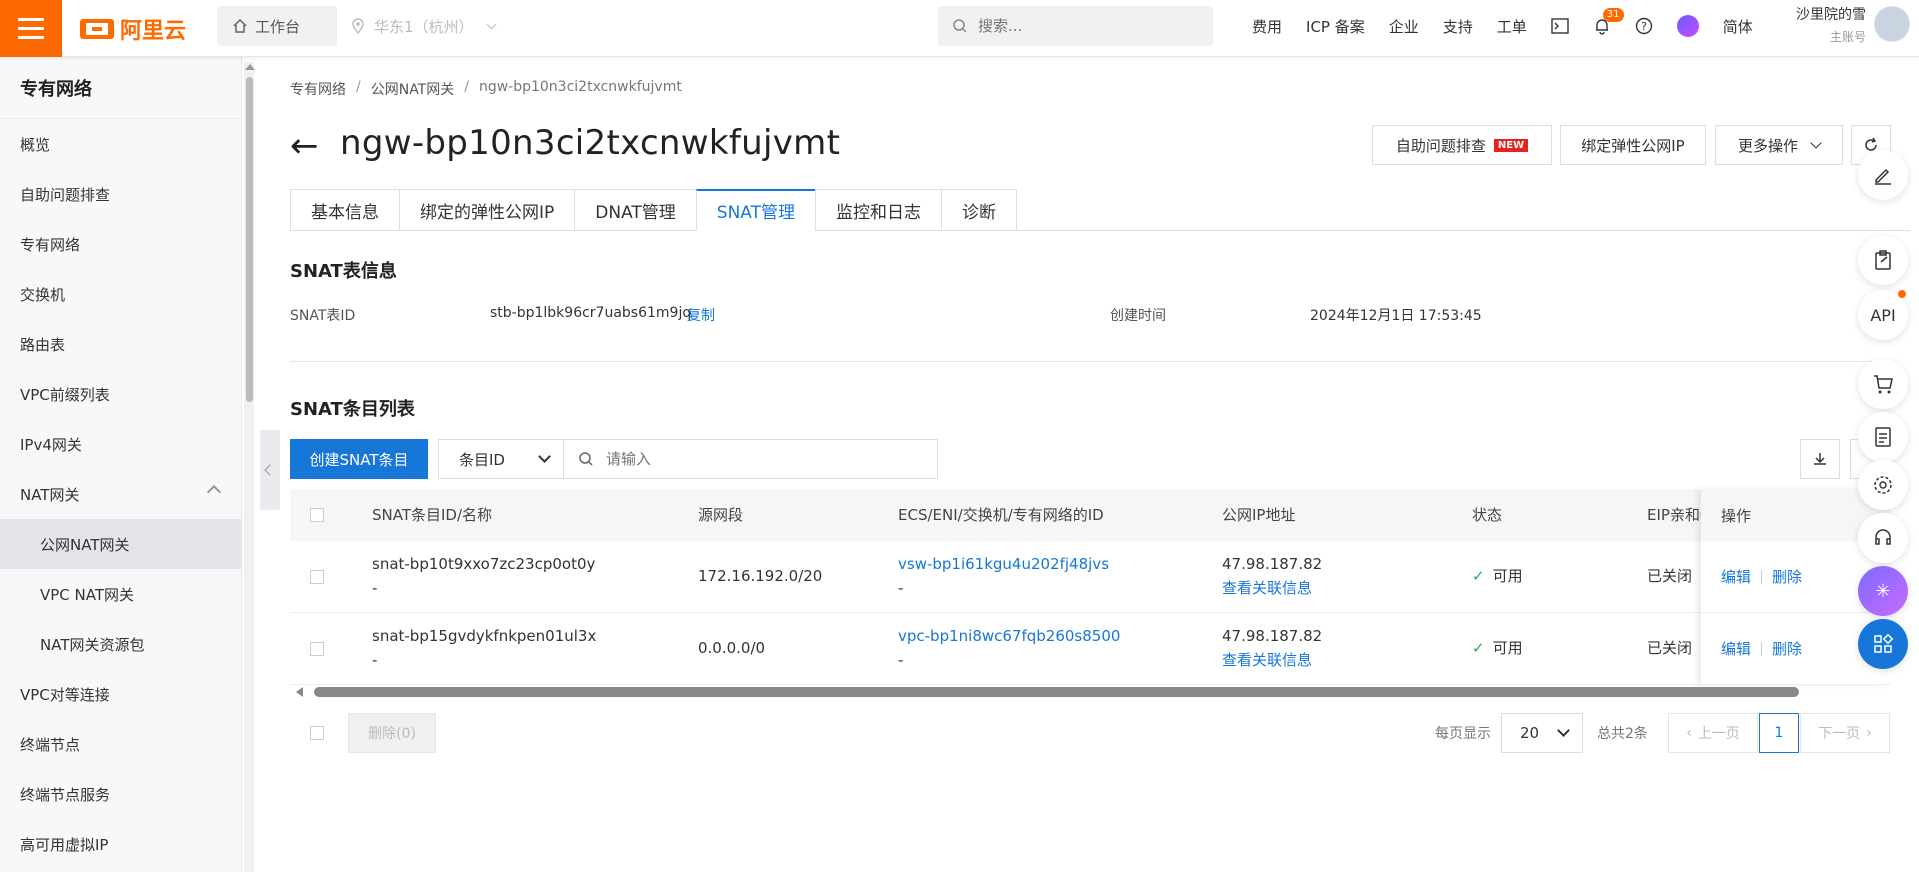 The height and width of the screenshot is (872, 1919). What do you see at coordinates (978, 210) in the screenshot?
I see `tab-diagnosis: 诊断` at bounding box center [978, 210].